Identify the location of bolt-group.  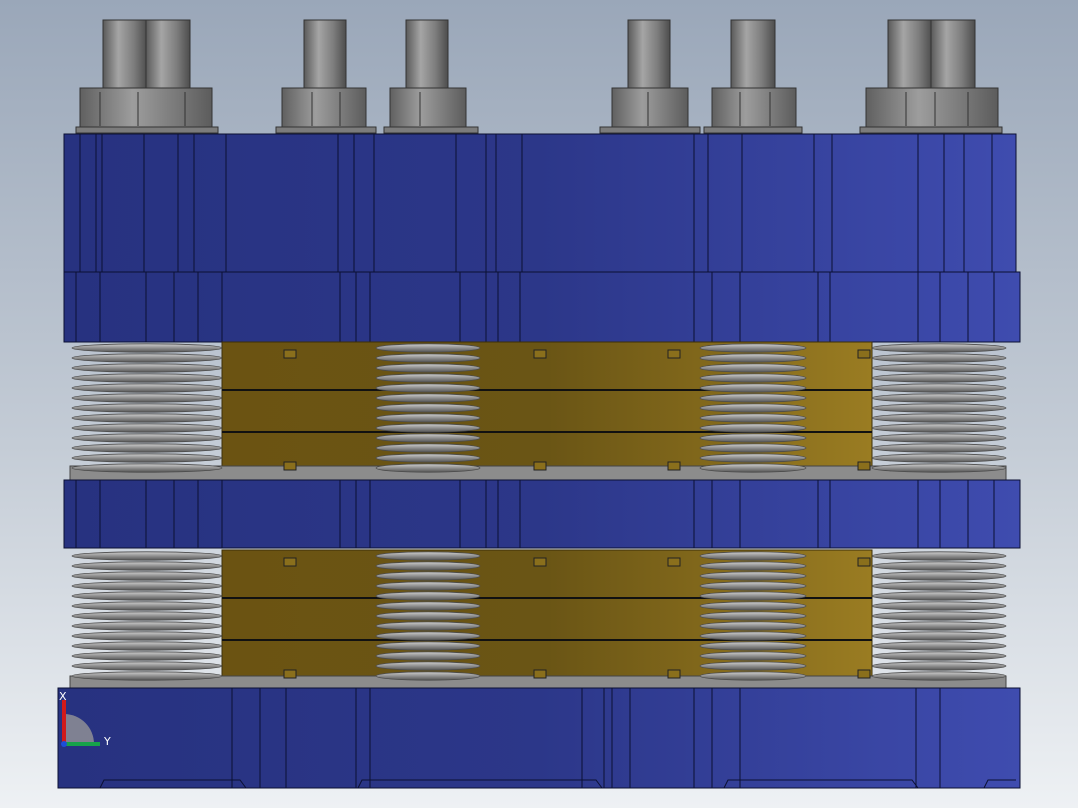
(539, 76).